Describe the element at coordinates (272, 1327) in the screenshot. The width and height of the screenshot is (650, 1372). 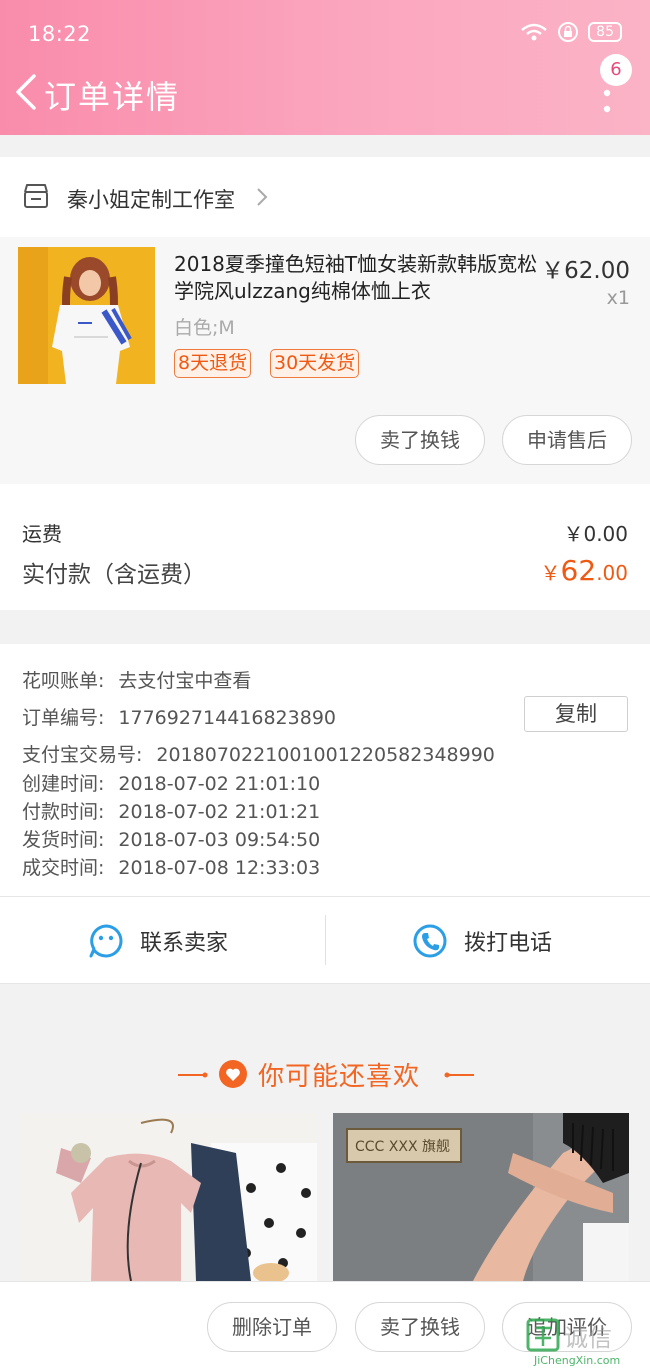
I see `delete-order-button: 删除订单` at that location.